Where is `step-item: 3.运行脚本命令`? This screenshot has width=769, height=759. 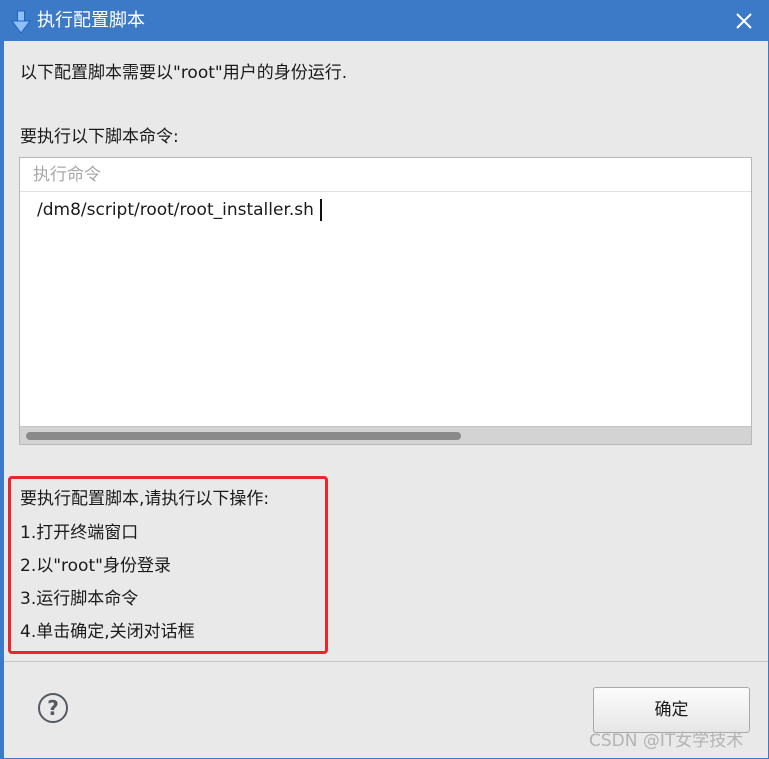
step-item: 3.运行脚本命令 is located at coordinates (79, 599).